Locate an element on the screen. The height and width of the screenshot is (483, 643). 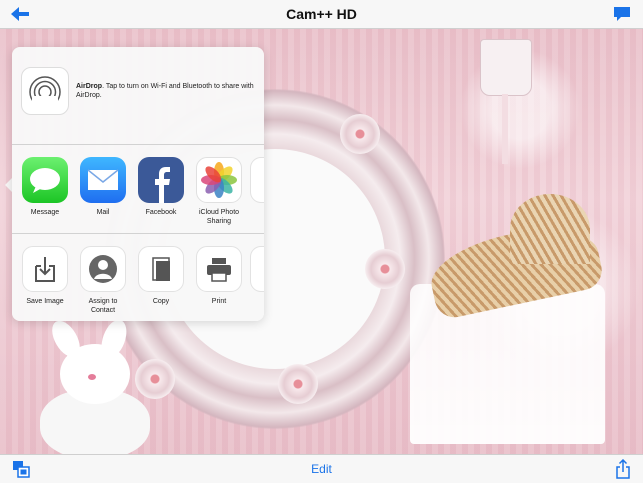
share-icloud-photo-sharing-button: iCloud Photo Sharing is located at coordinates (219, 191).